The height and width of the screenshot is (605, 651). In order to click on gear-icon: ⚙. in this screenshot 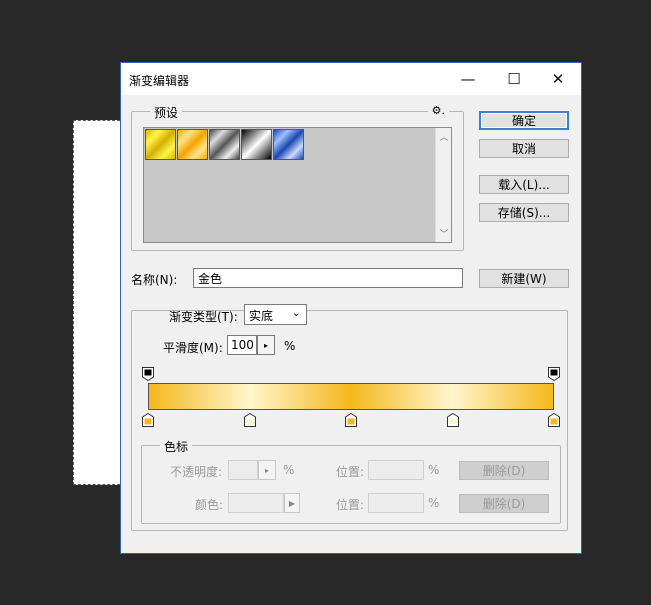, I will do `click(438, 110)`.